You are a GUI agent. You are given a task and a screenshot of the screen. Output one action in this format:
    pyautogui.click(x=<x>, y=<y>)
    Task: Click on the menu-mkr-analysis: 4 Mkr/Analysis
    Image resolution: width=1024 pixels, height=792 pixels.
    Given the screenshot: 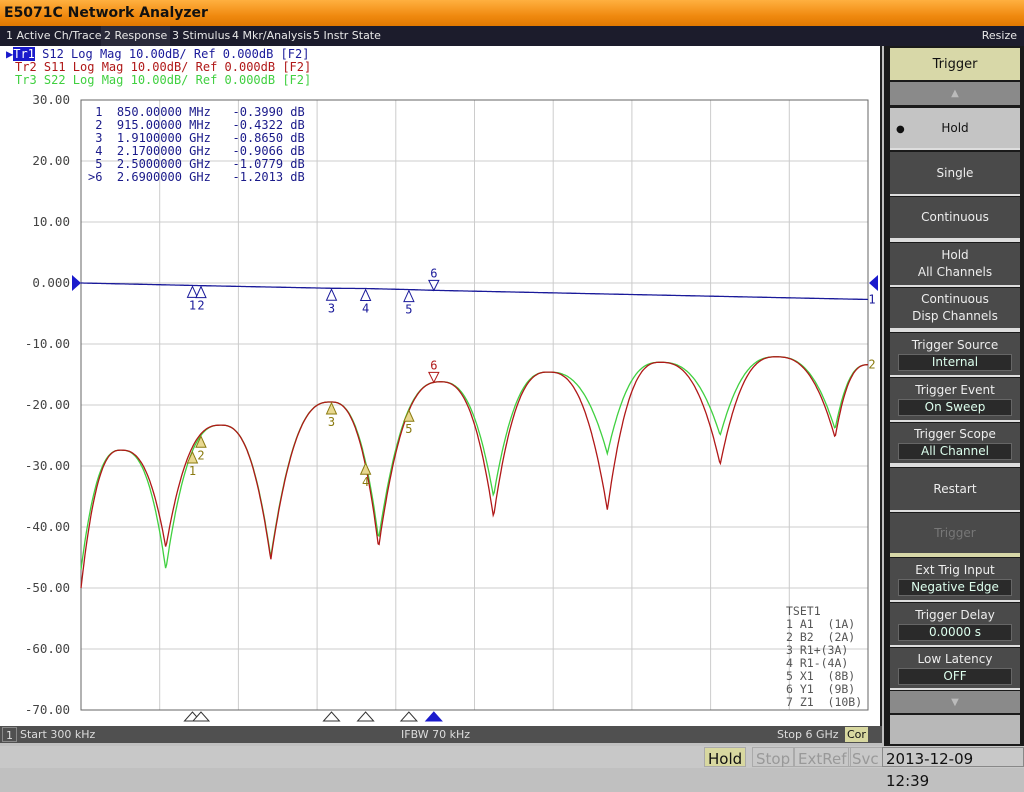 What is the action you would take?
    pyautogui.click(x=272, y=36)
    